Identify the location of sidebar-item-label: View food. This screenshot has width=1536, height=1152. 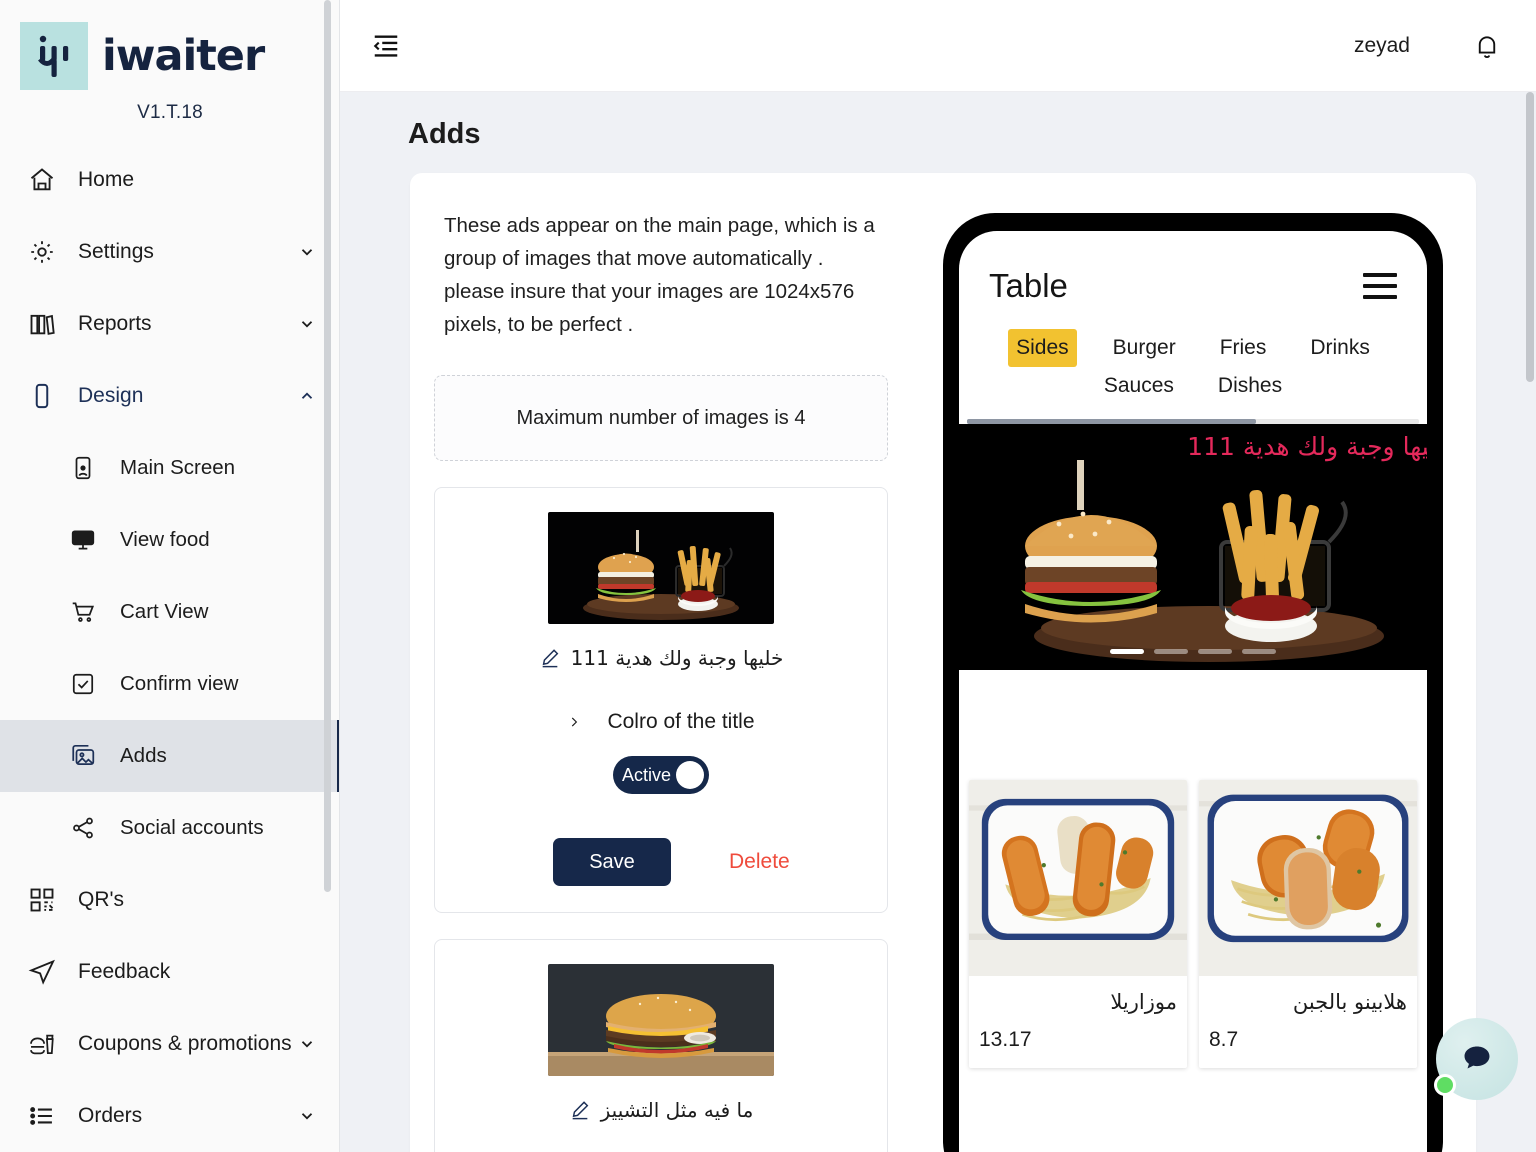
(165, 539).